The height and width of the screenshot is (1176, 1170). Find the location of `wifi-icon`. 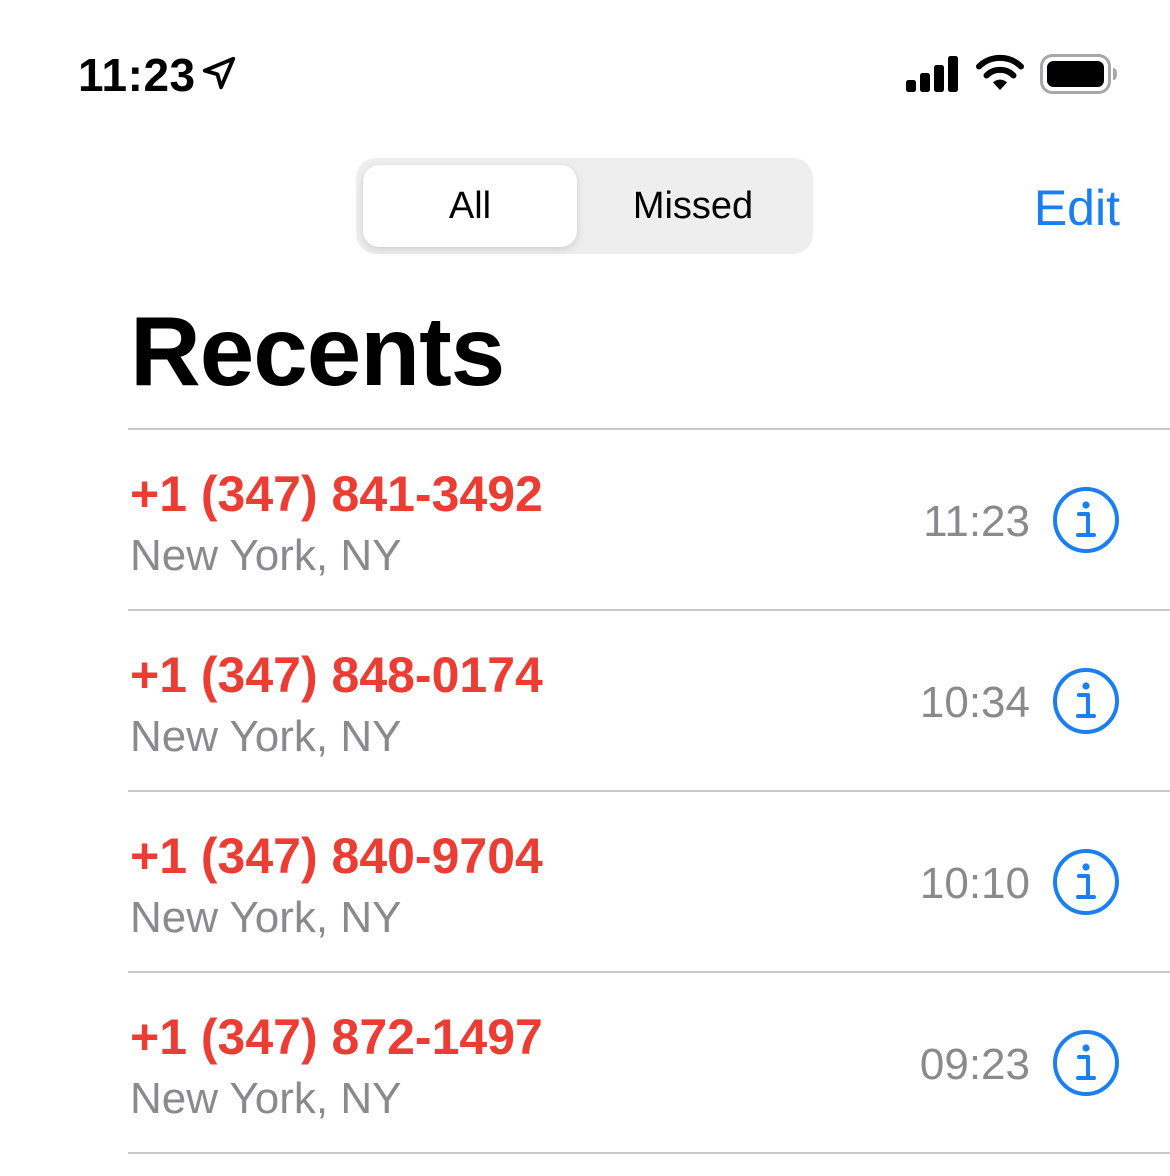

wifi-icon is located at coordinates (1000, 72).